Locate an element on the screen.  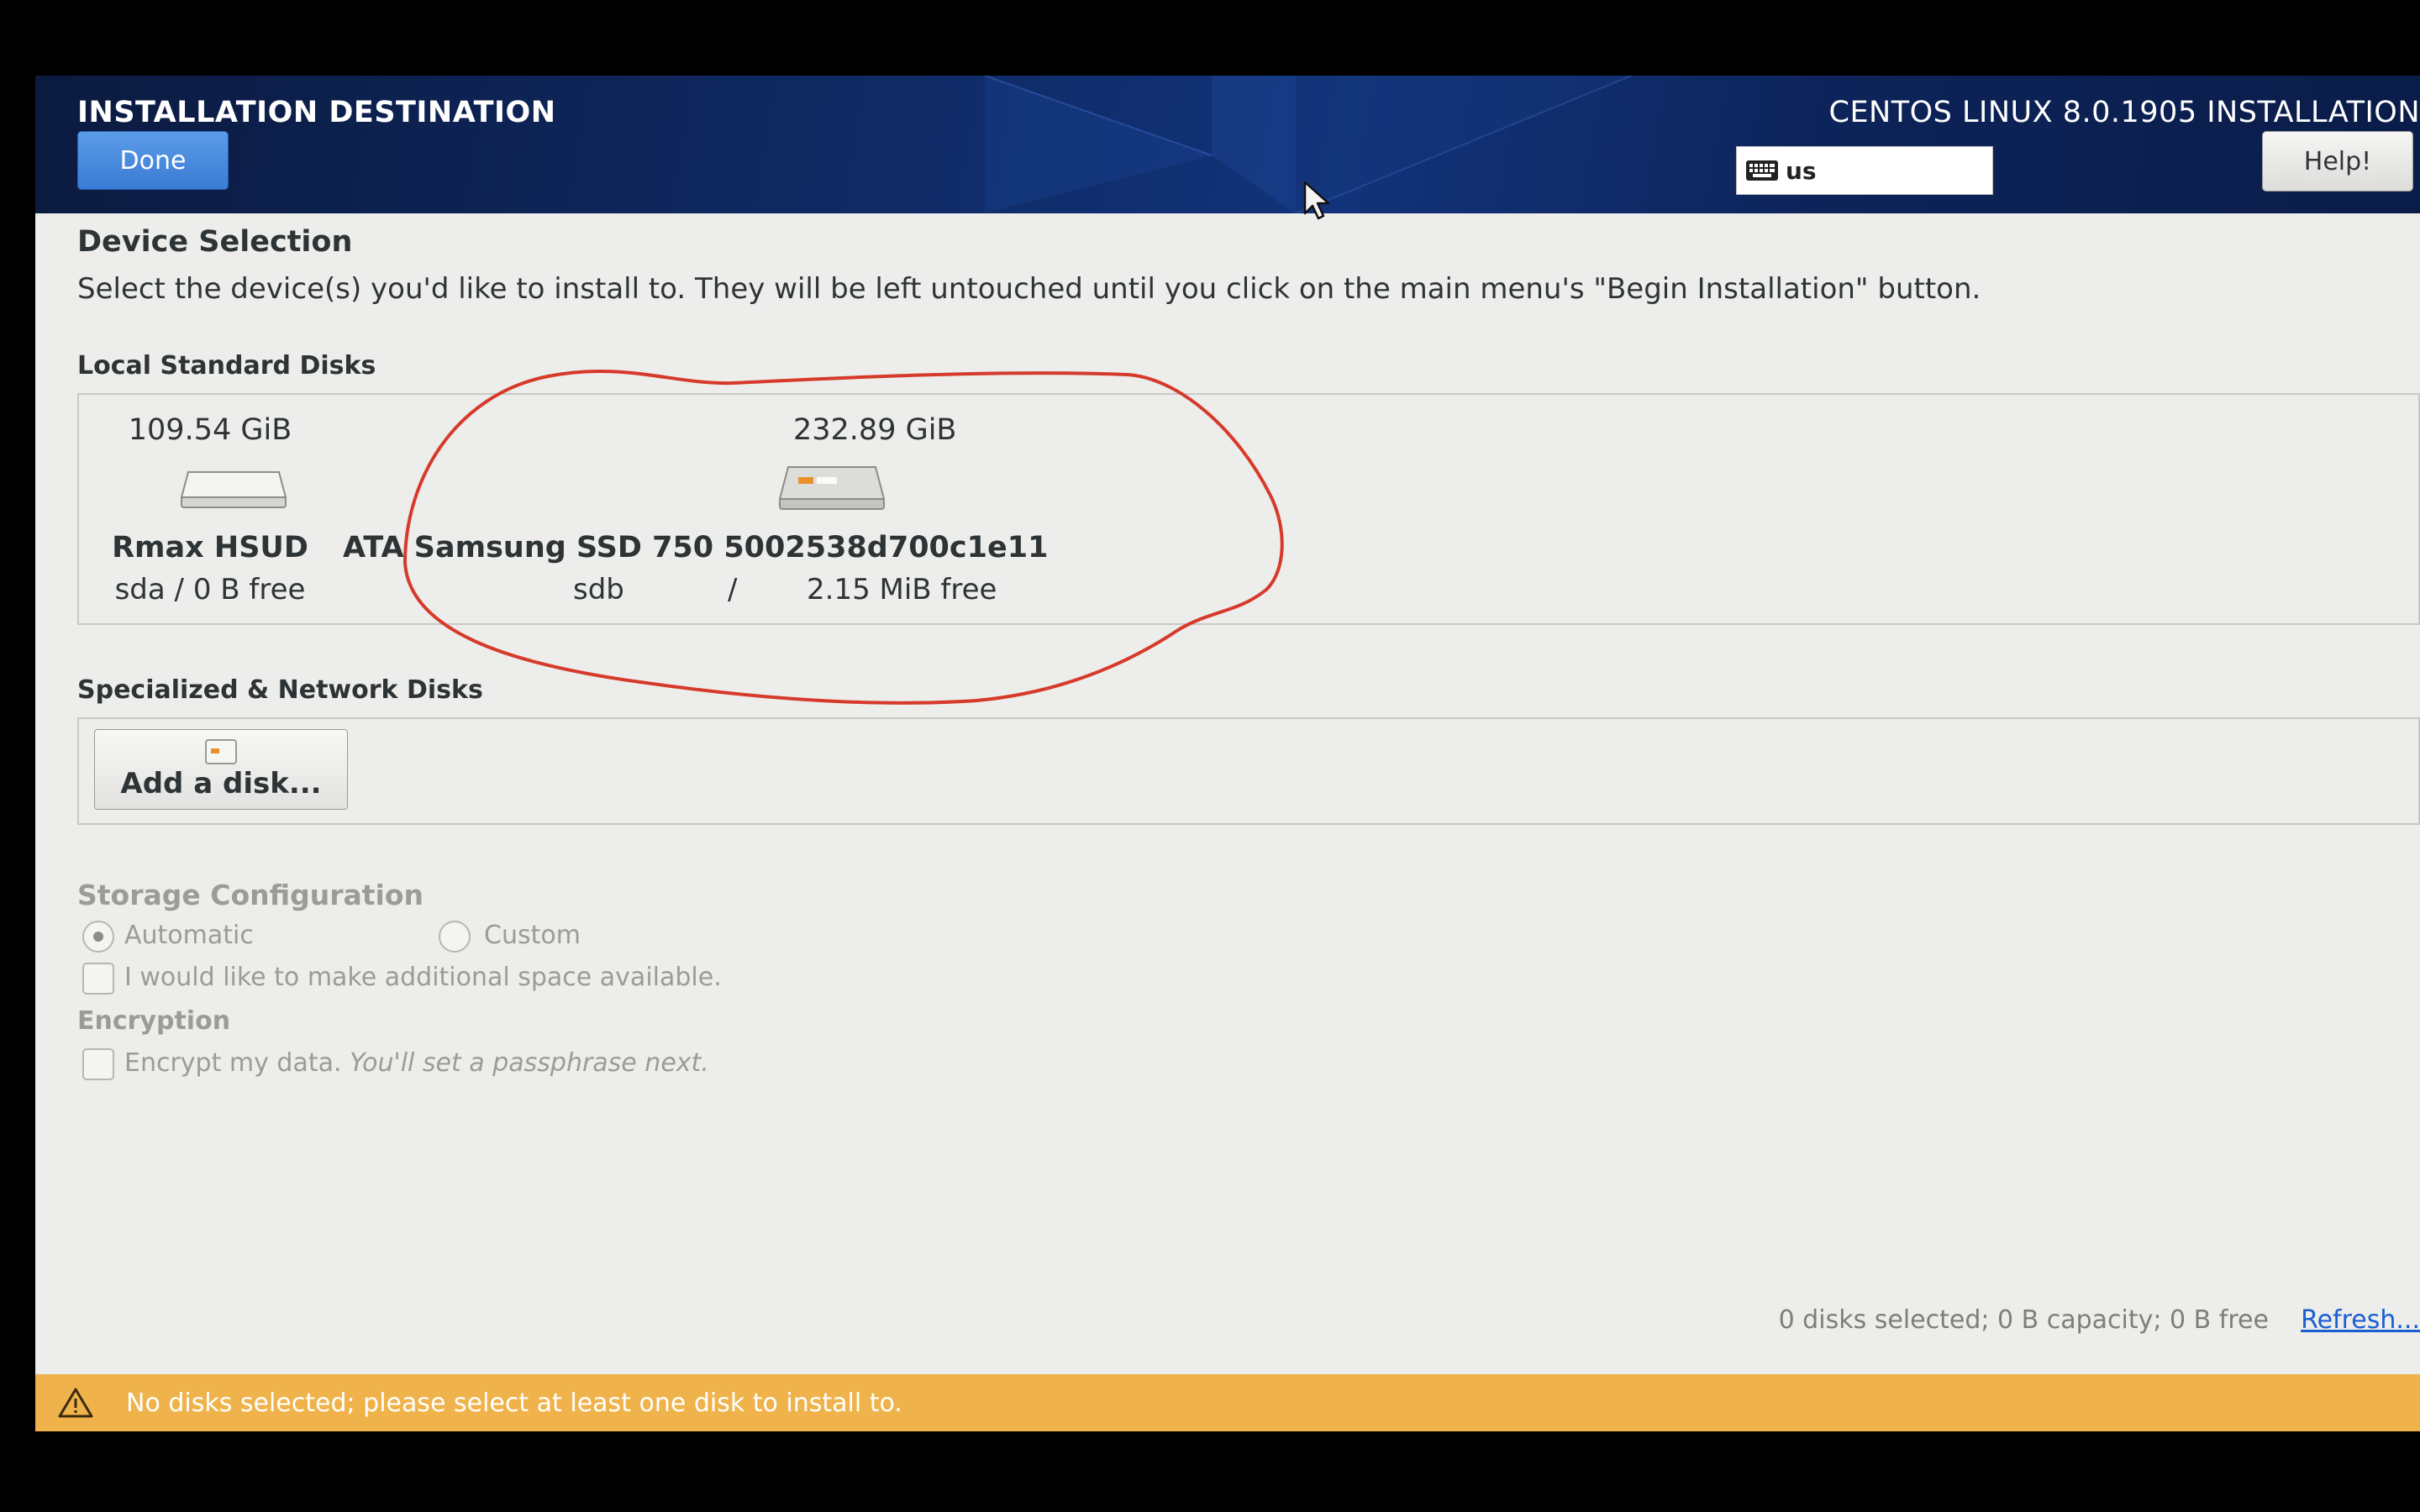
disk-size: 232.89 GiB is located at coordinates (875, 430).